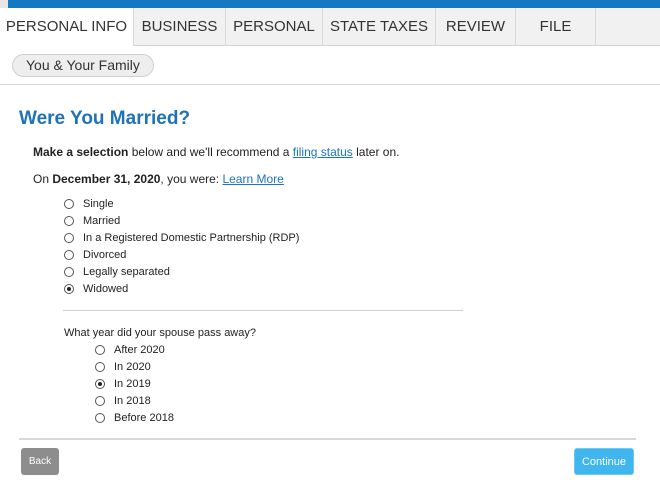 This screenshot has width=660, height=483. Describe the element at coordinates (132, 400) in the screenshot. I see `radio-label: In 2018` at that location.